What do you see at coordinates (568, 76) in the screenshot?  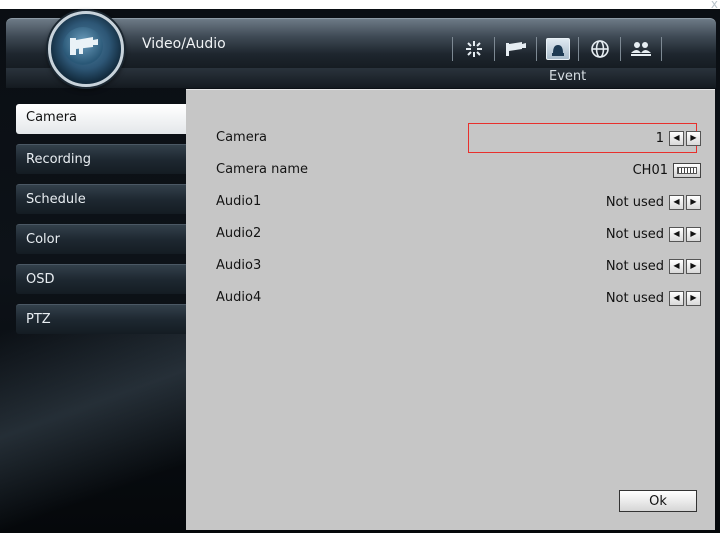 I see `active-toolbar-label: Event` at bounding box center [568, 76].